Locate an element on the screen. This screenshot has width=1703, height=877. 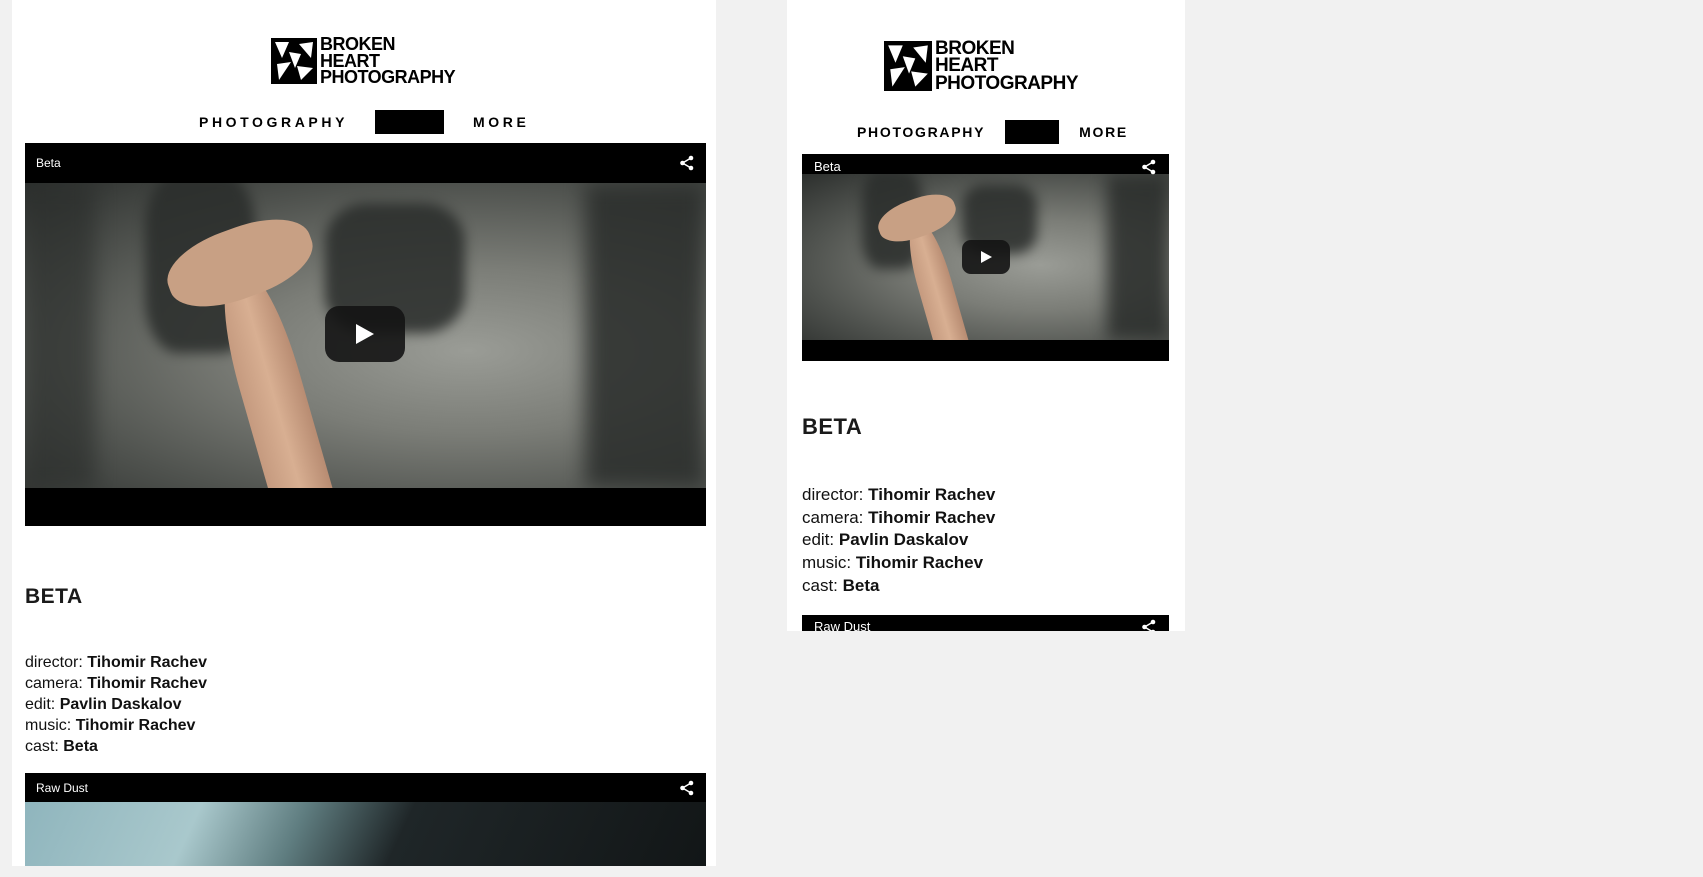
video-player-beta: Beta is located at coordinates (985, 257).